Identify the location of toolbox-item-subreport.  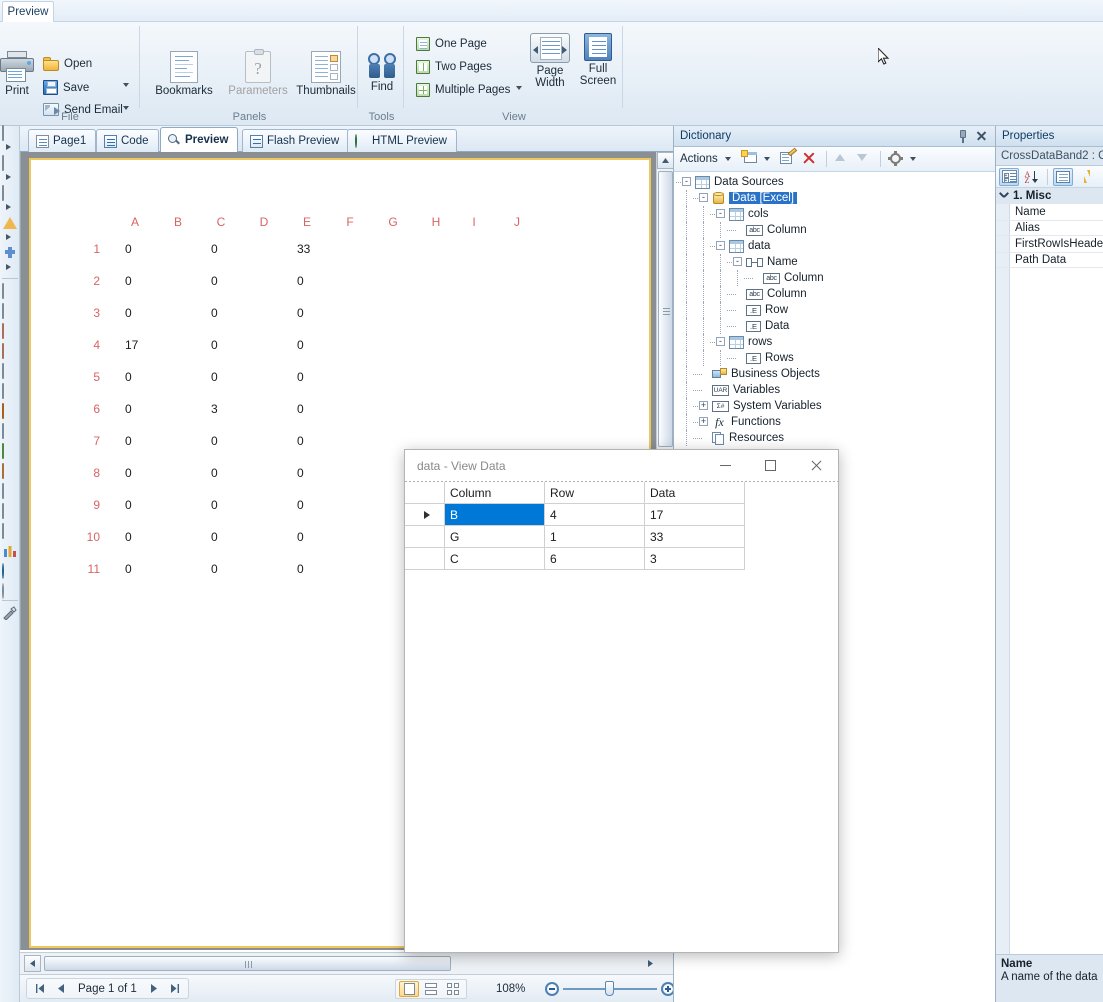
(10, 471).